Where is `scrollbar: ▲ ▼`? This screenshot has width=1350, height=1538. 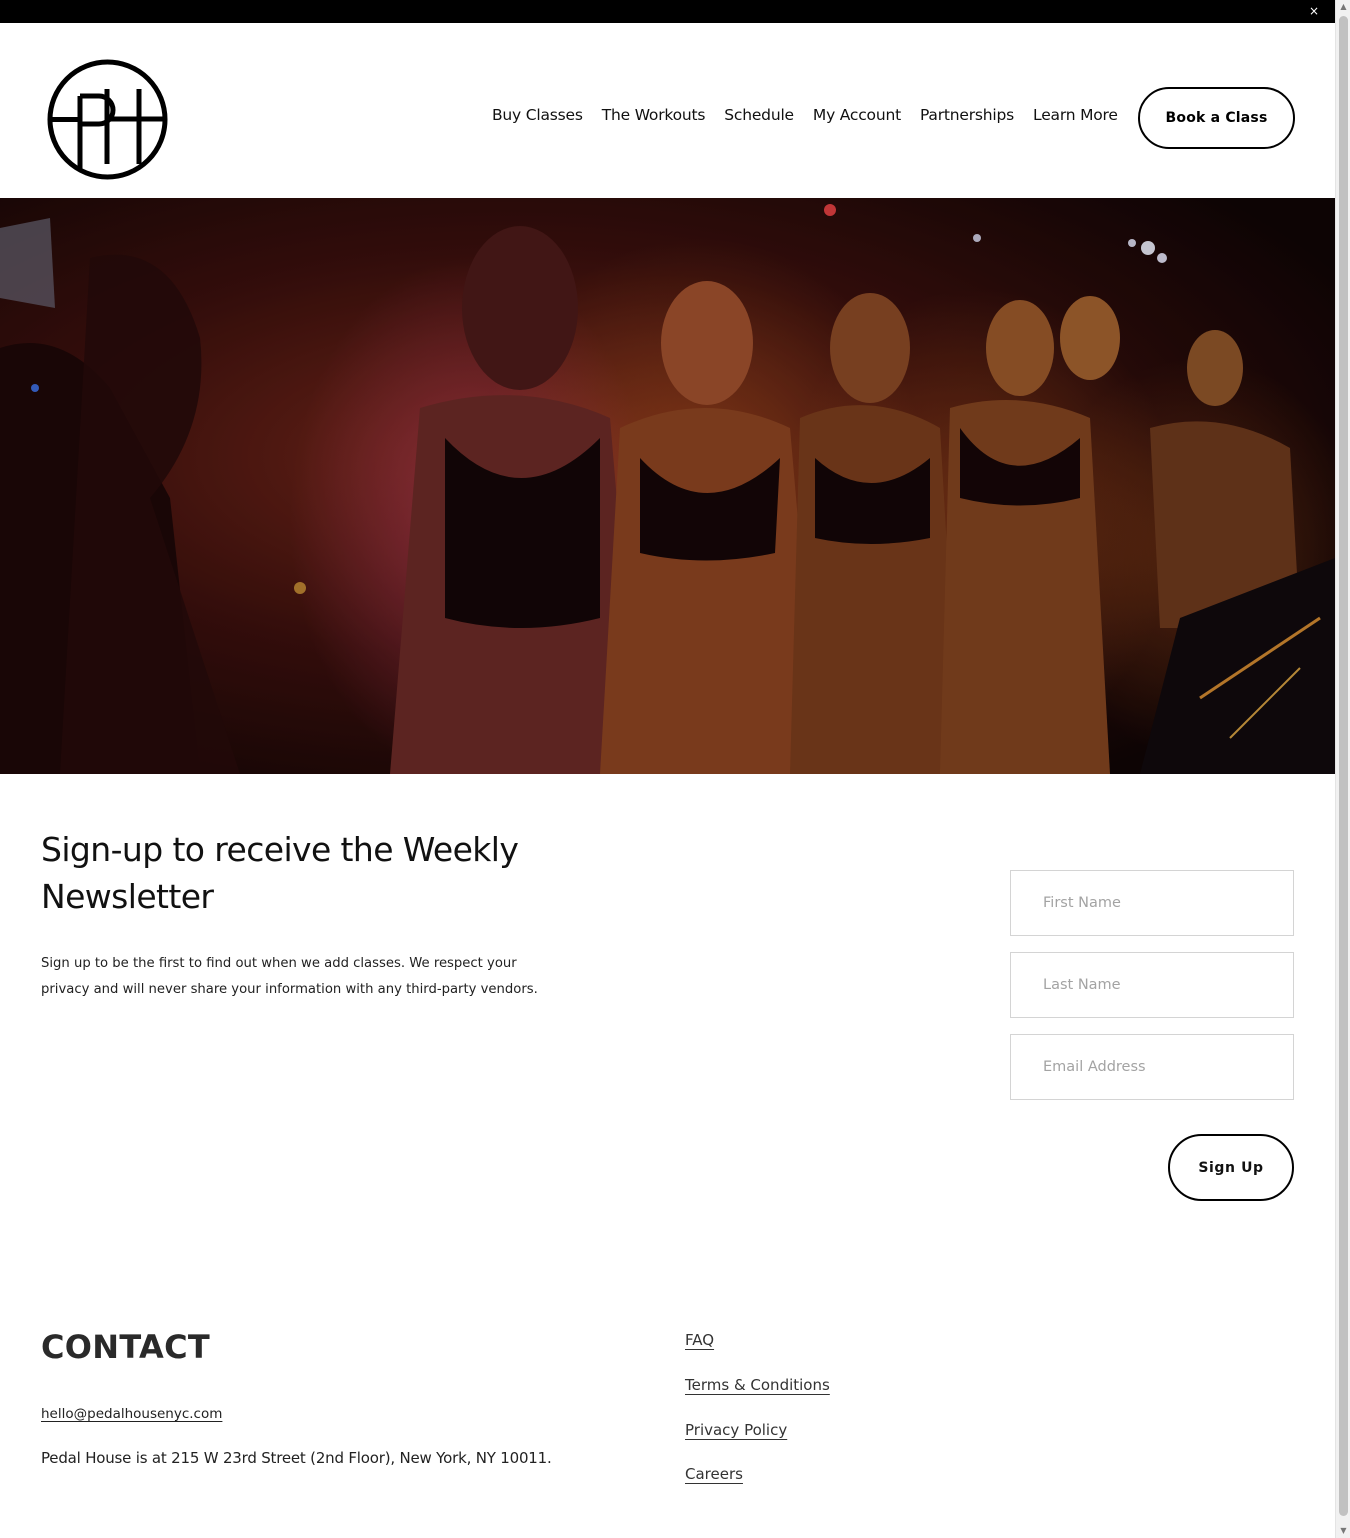 scrollbar: ▲ ▼ is located at coordinates (1342, 769).